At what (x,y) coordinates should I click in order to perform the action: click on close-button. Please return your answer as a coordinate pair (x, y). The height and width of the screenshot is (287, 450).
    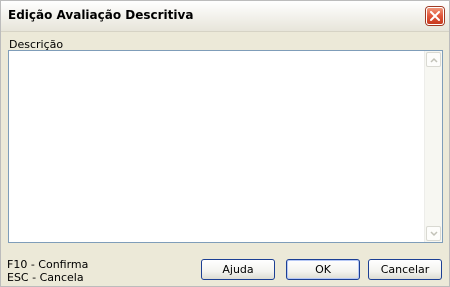
    Looking at the image, I should click on (435, 16).